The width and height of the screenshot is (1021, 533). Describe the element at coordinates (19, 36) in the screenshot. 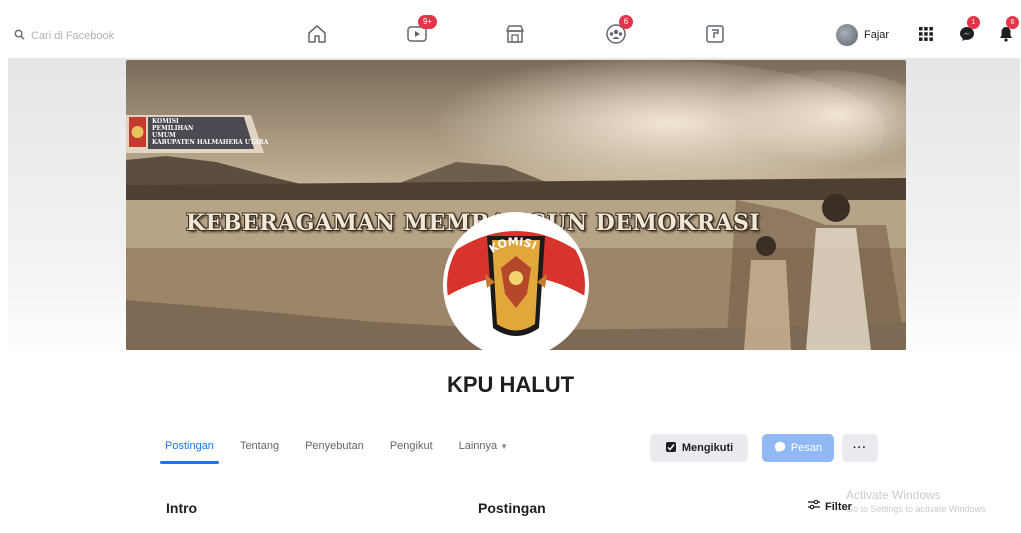

I see `search-icon` at that location.